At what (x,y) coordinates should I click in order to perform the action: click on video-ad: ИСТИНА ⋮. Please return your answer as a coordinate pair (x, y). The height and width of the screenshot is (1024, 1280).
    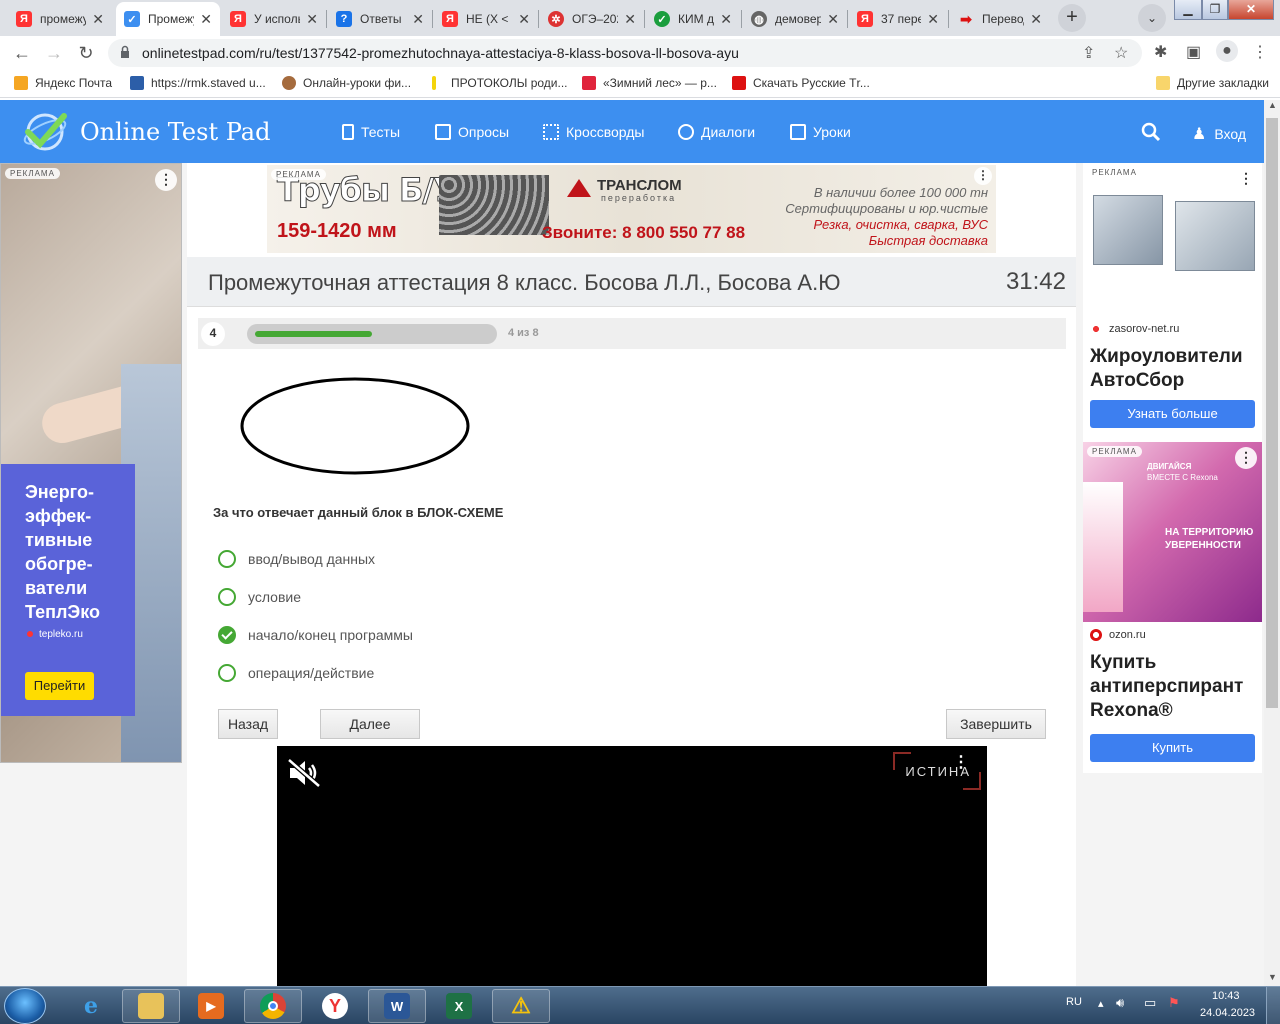
    Looking at the image, I should click on (632, 866).